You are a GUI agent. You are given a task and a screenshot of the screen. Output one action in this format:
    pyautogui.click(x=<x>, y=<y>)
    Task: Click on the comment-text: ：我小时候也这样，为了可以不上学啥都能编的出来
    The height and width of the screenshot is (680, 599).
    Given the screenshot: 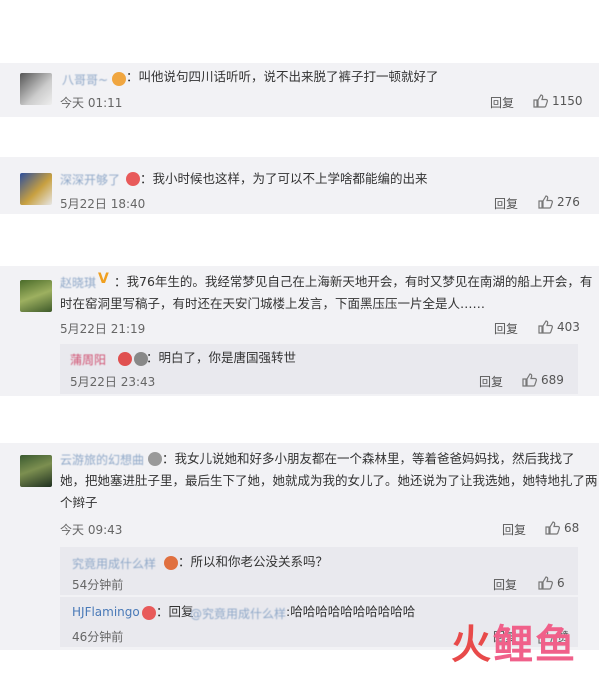 What is the action you would take?
    pyautogui.click(x=284, y=178)
    